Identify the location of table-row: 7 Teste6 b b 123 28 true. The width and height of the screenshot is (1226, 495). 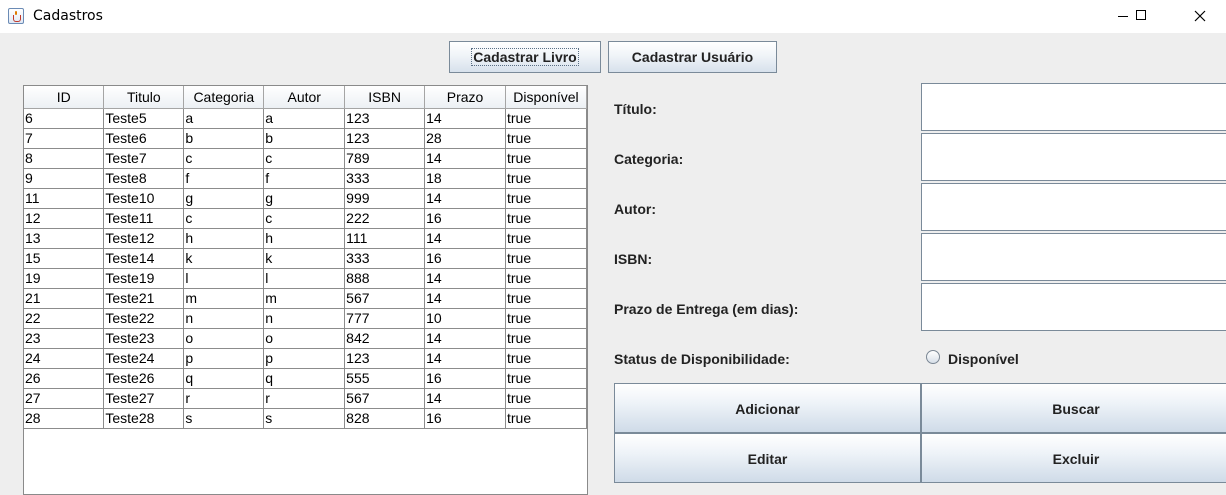
(305, 138).